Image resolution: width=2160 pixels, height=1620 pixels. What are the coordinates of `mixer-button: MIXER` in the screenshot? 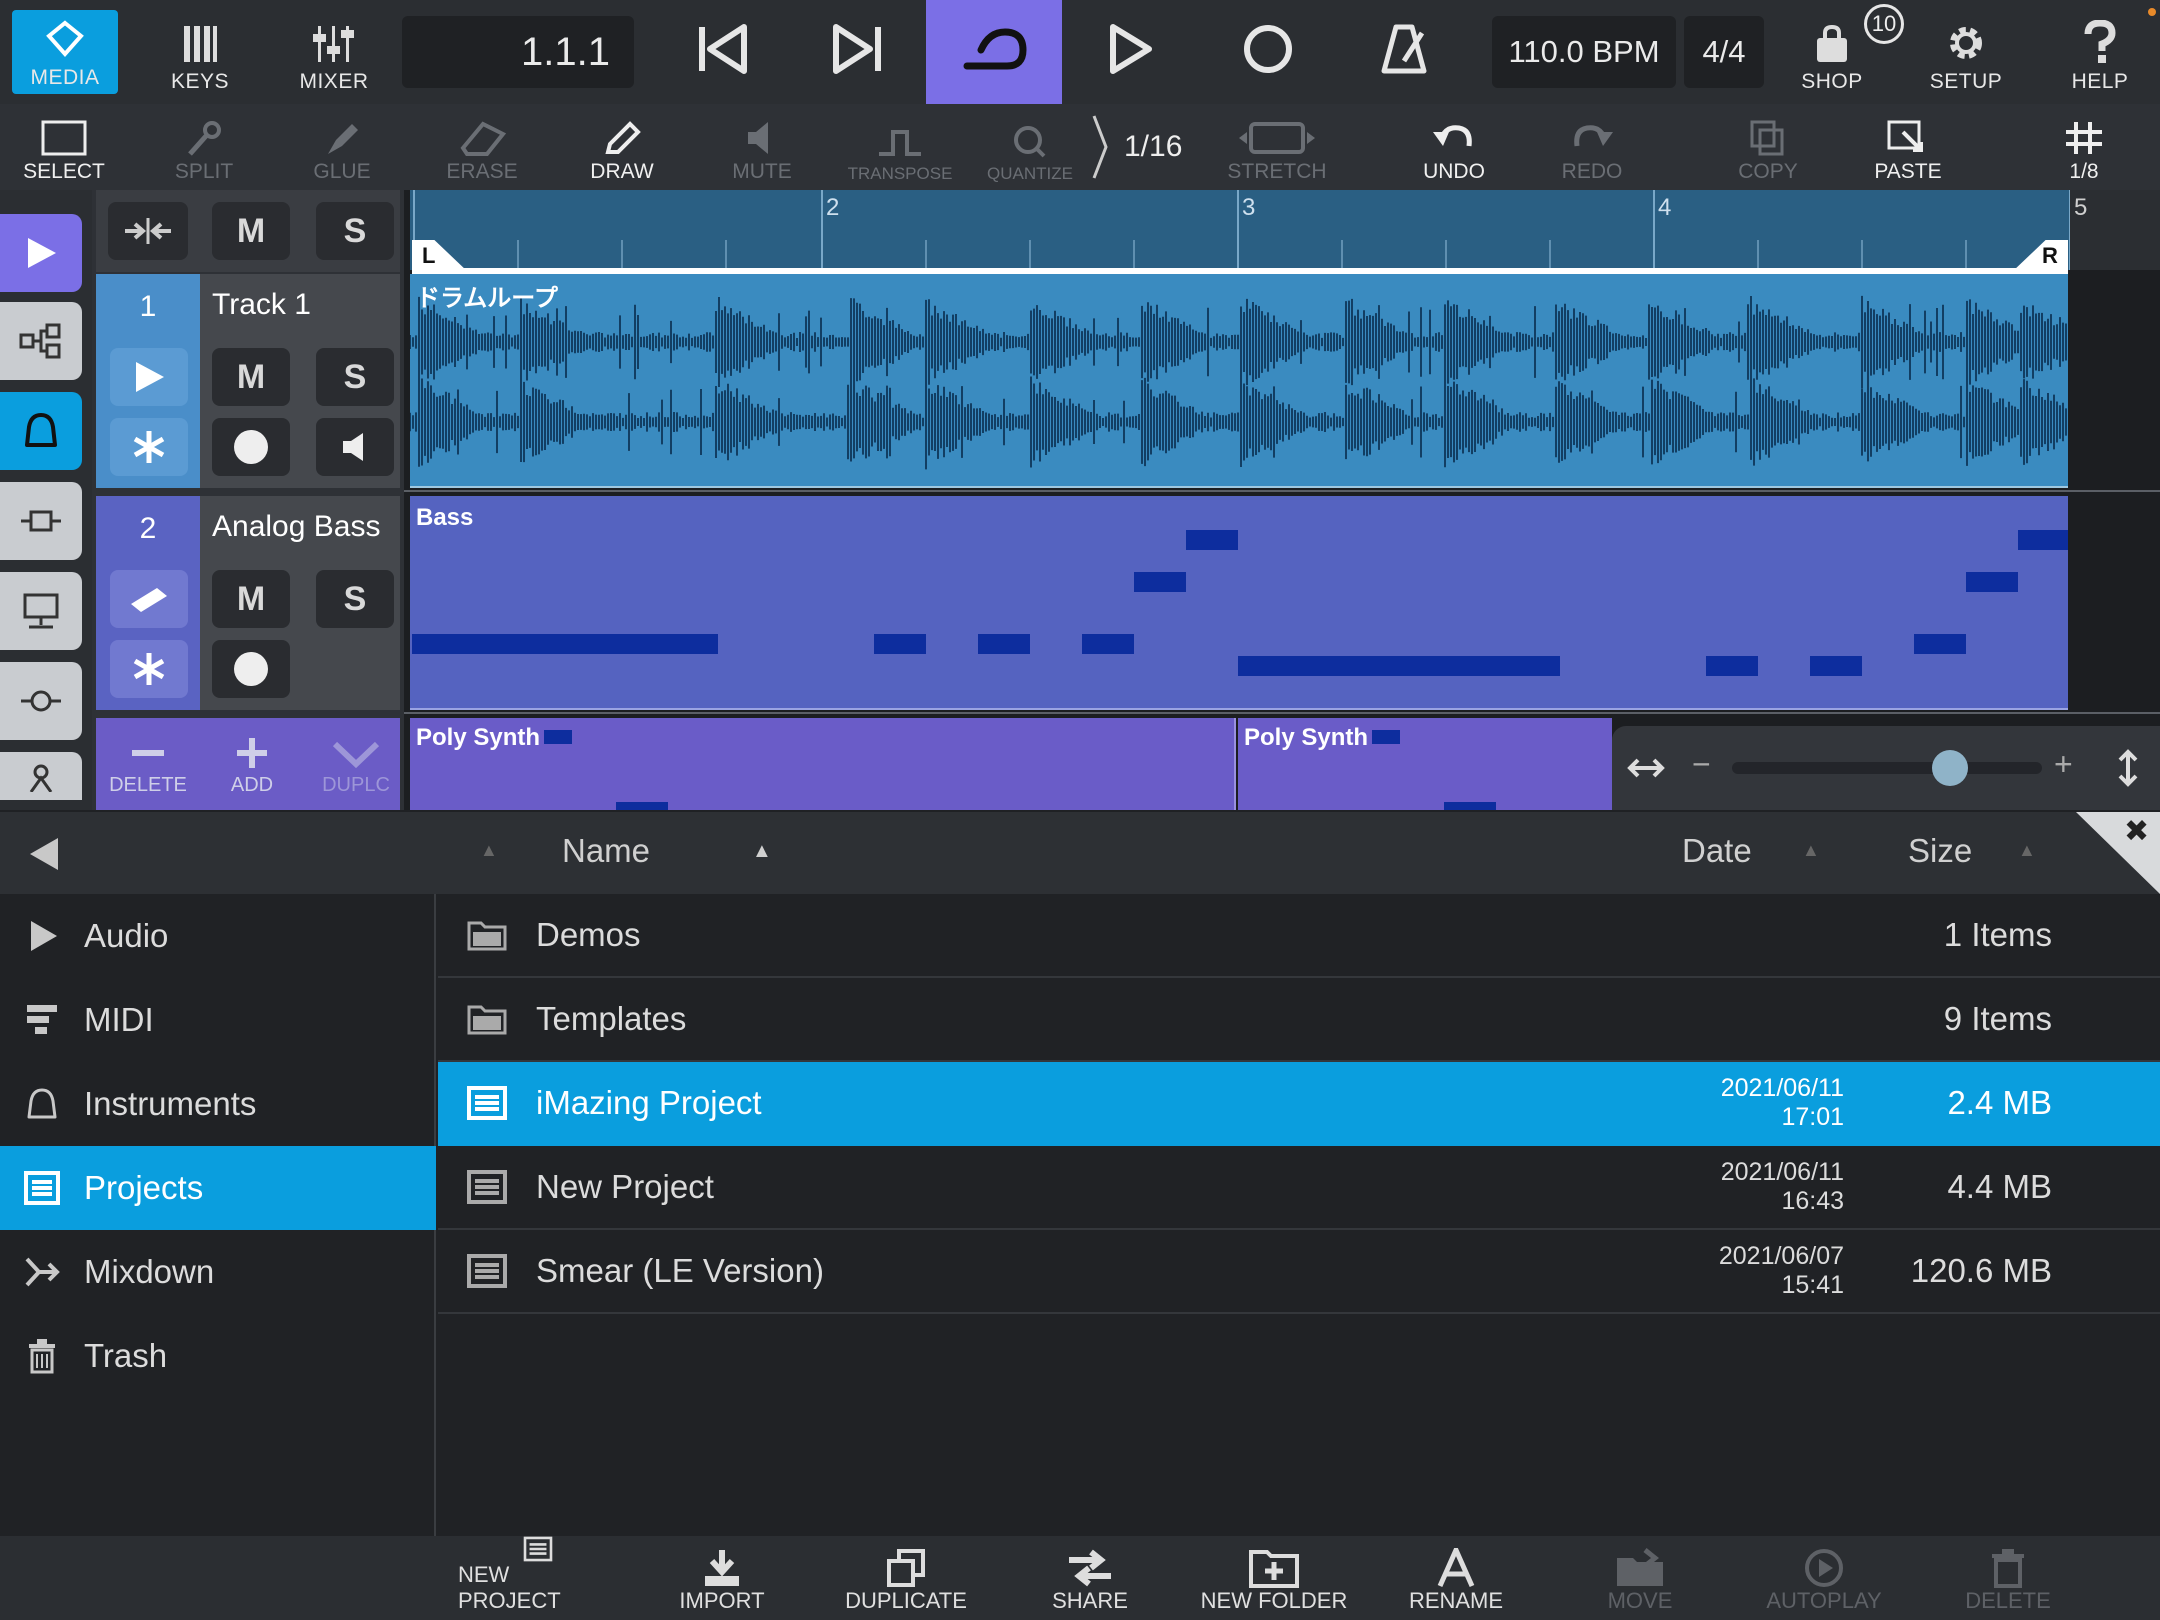 It's located at (334, 52).